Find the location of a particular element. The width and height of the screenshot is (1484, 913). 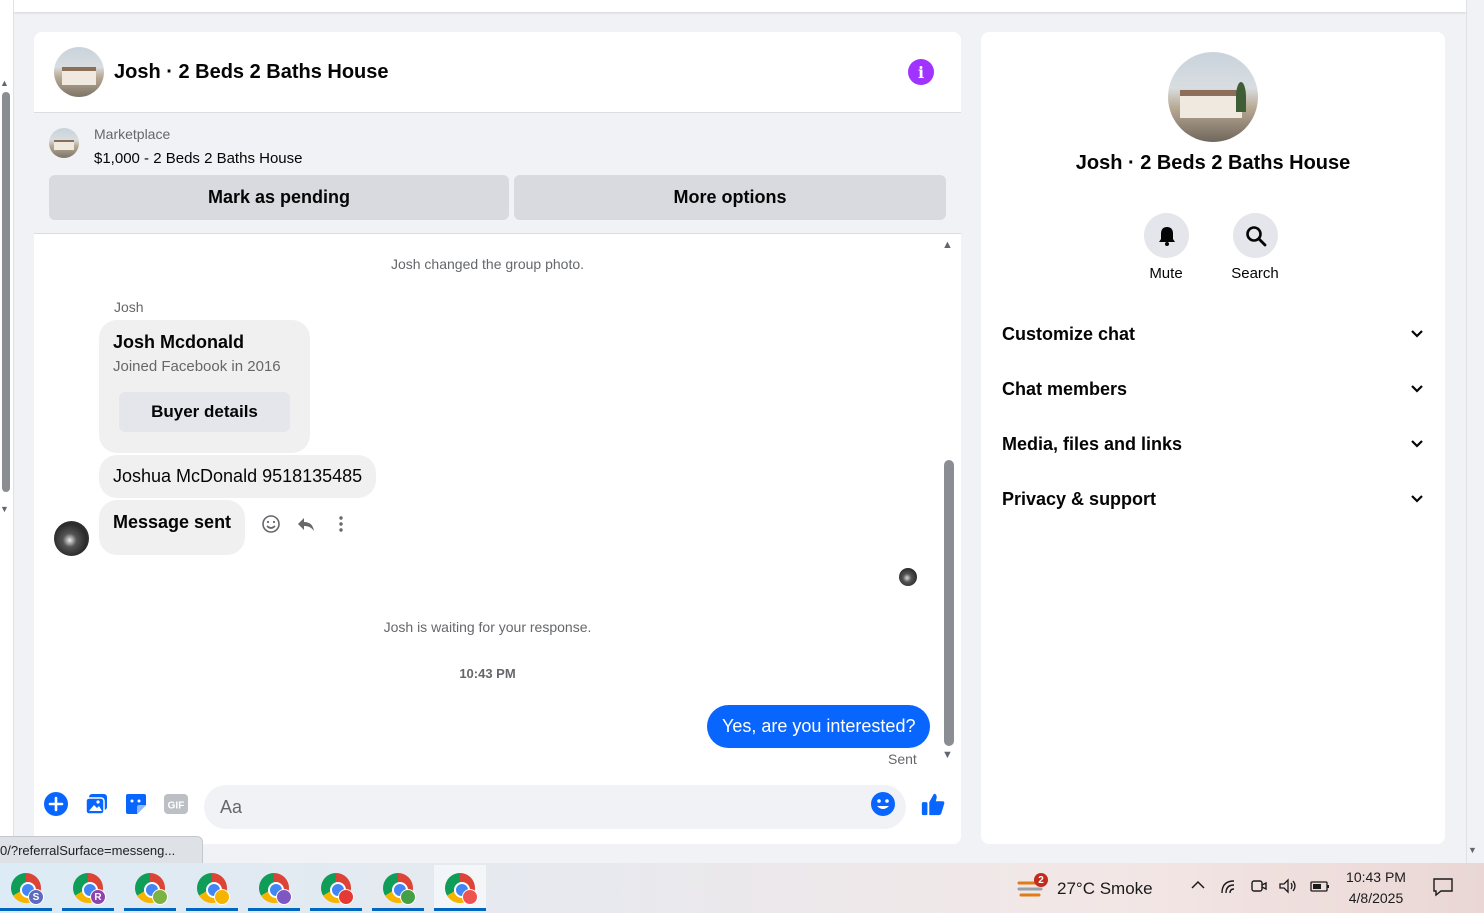

marketplace-label: Marketplace is located at coordinates (132, 134).